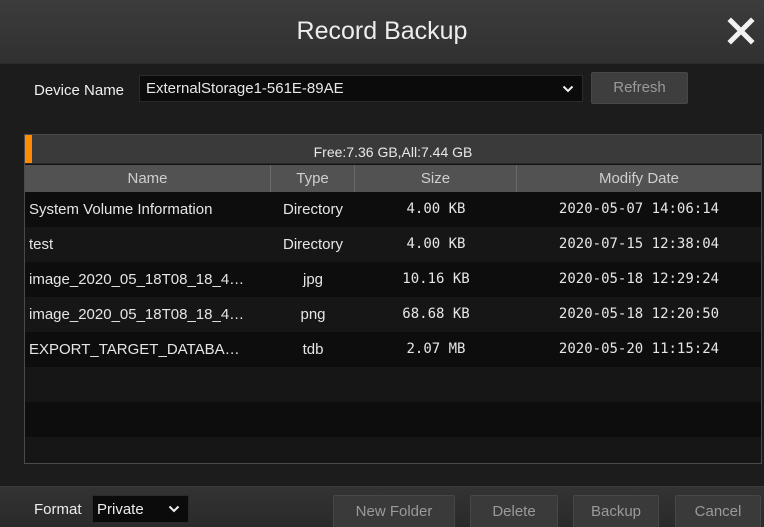 Image resolution: width=764 pixels, height=527 pixels. I want to click on column-header-modify-date: Modify Date, so click(639, 178).